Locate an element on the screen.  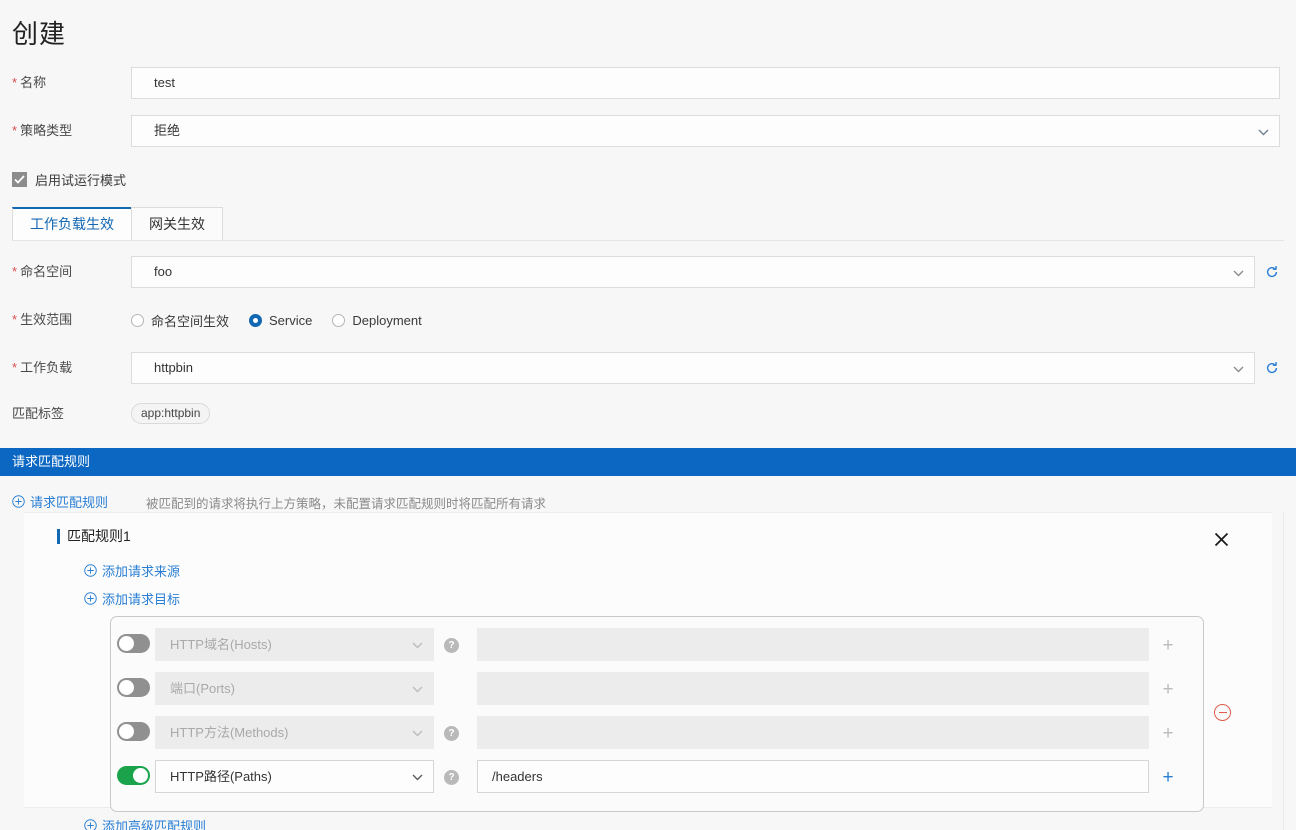
radio-namespace-scope: 命名空间生效 is located at coordinates (180, 320).